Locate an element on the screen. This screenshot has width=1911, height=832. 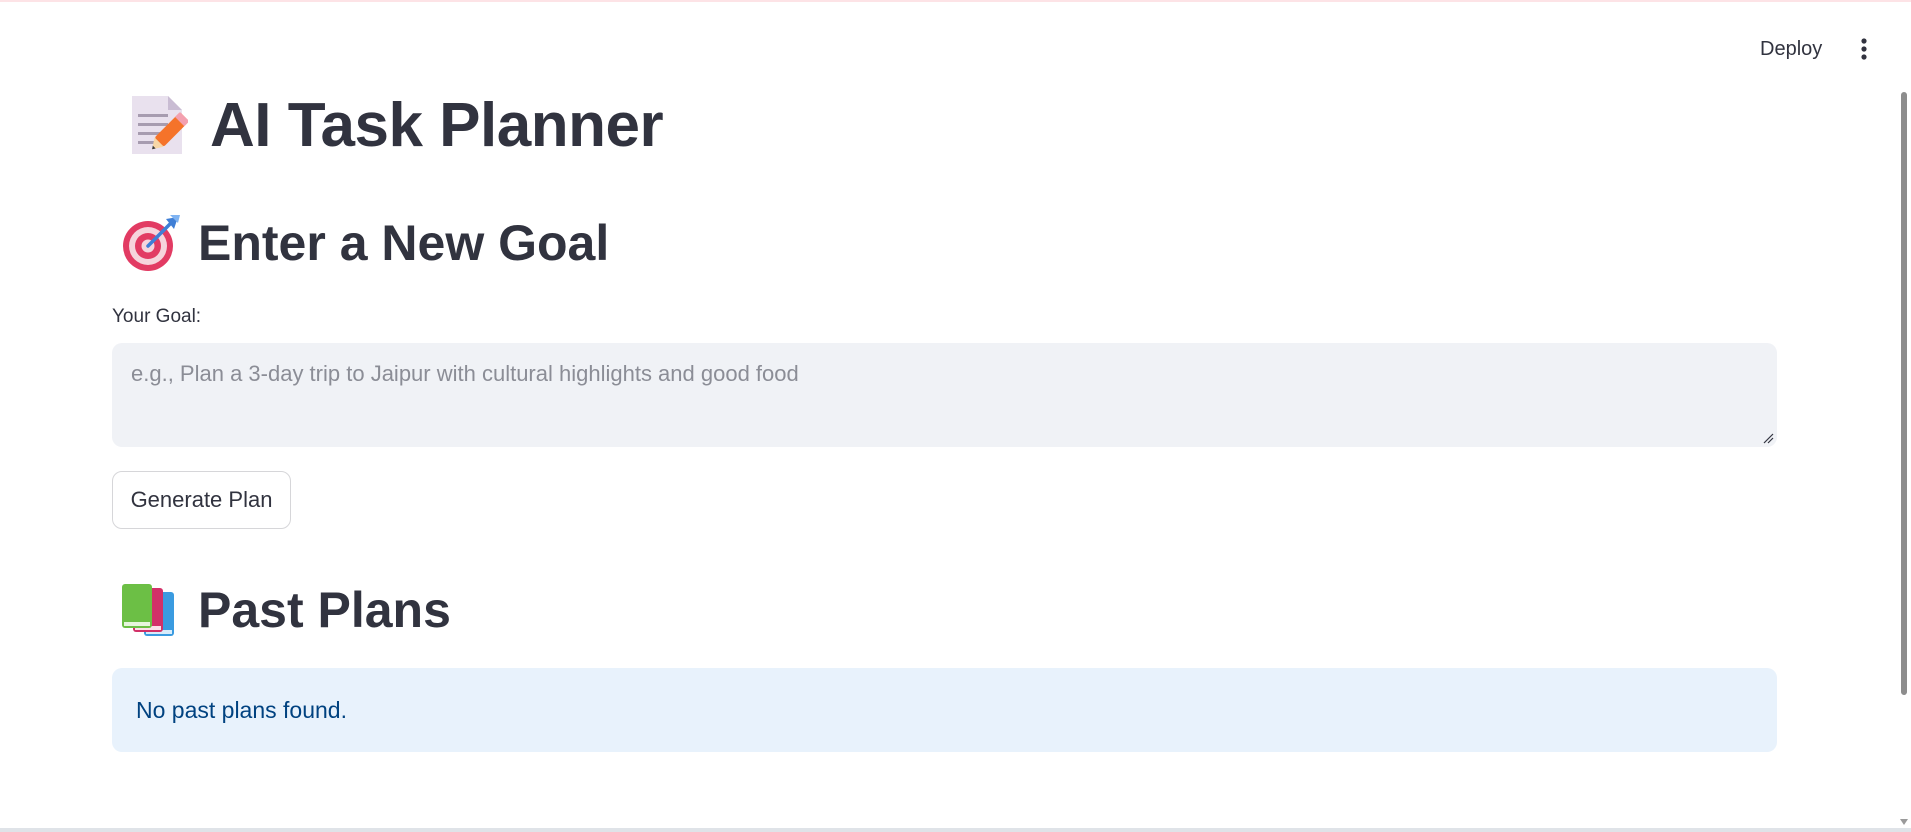
memo-icon is located at coordinates (158, 125).